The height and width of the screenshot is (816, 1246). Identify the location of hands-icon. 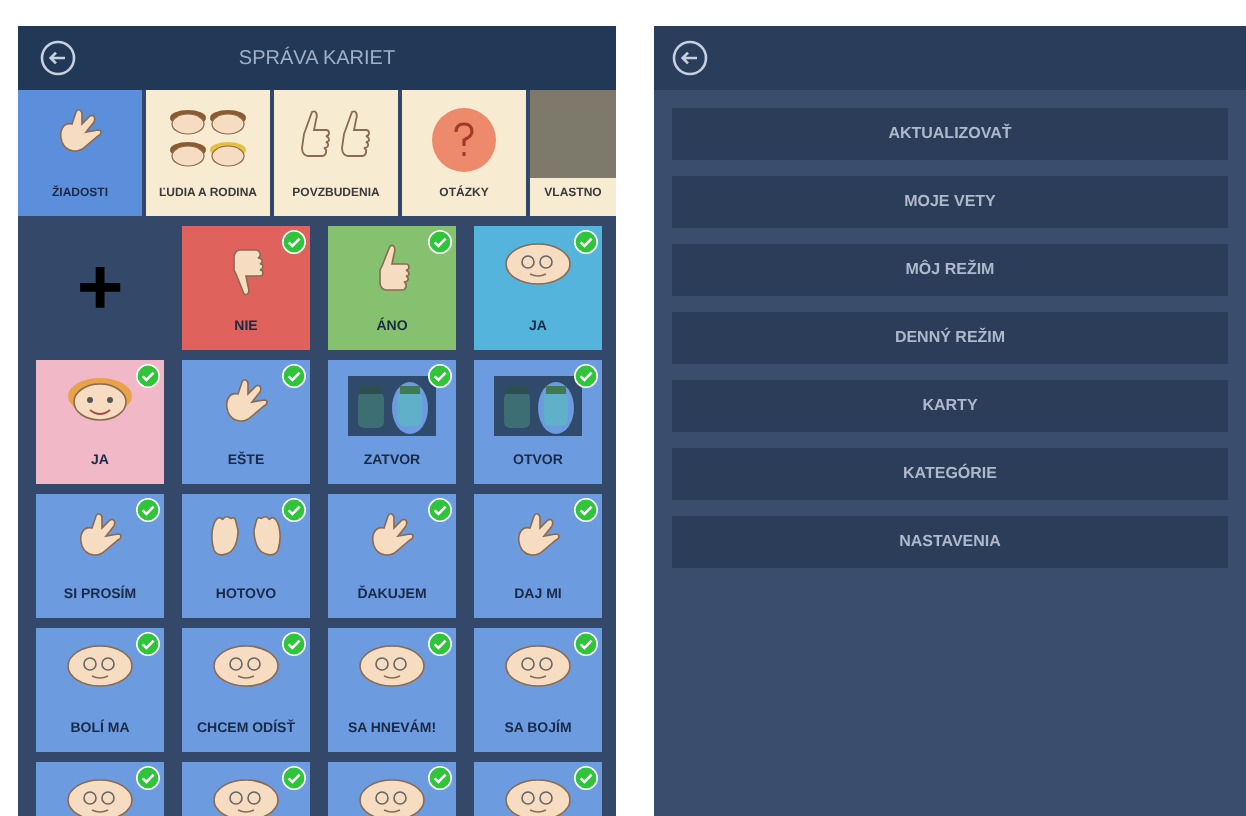
(246, 534).